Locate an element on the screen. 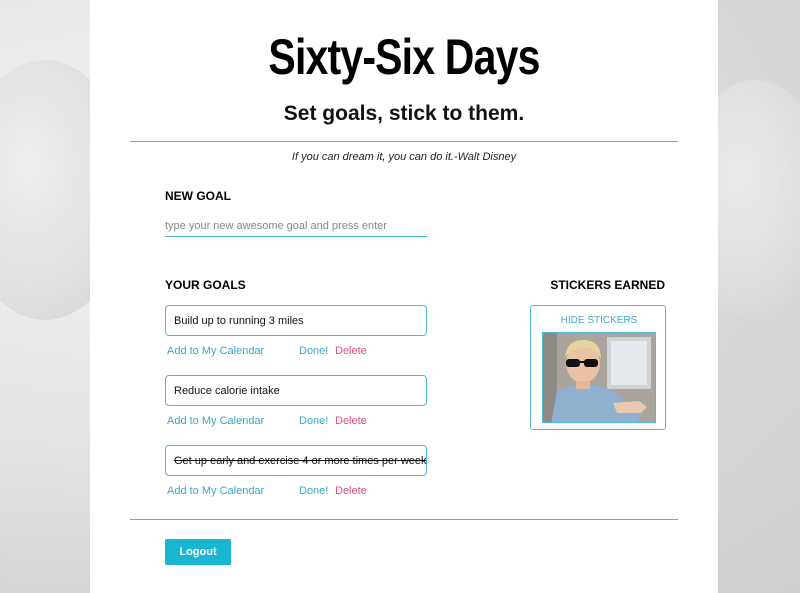  your-goals-label: YOUR GOALS is located at coordinates (205, 285).